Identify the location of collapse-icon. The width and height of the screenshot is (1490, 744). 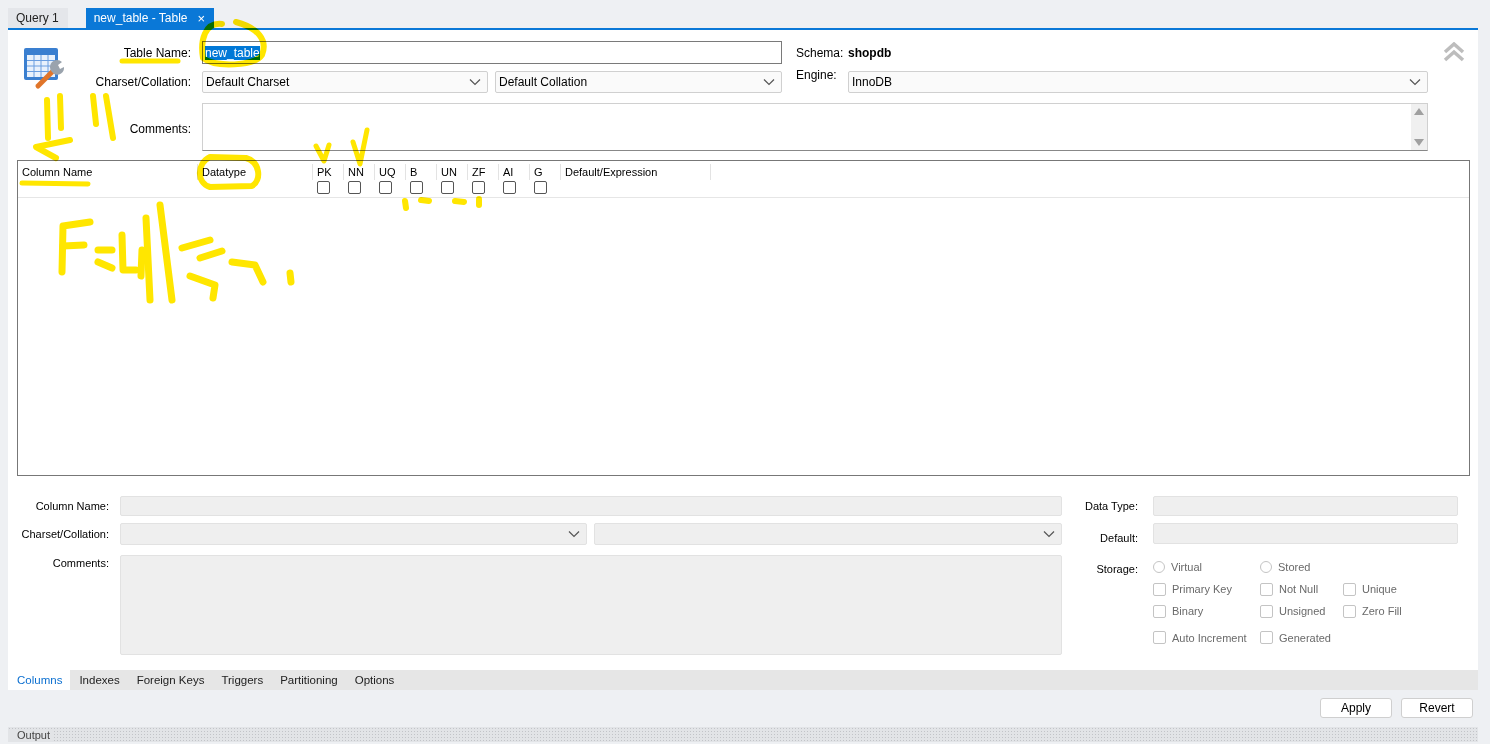
(1454, 52).